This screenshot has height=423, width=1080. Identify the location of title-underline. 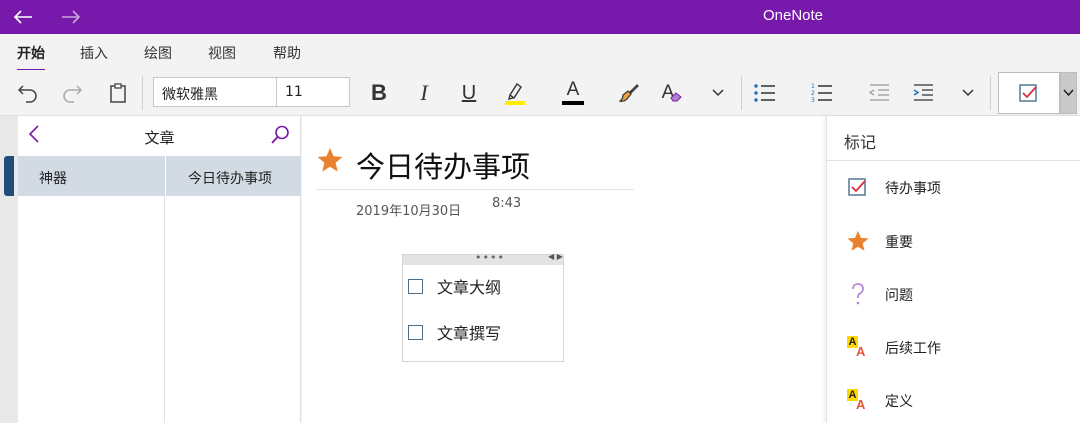
(475, 189).